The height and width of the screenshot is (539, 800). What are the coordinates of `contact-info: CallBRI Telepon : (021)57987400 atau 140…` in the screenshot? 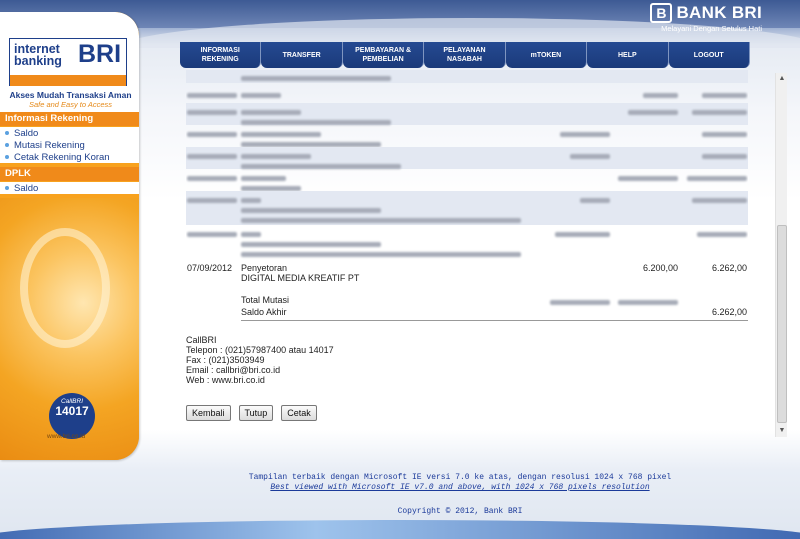 It's located at (467, 360).